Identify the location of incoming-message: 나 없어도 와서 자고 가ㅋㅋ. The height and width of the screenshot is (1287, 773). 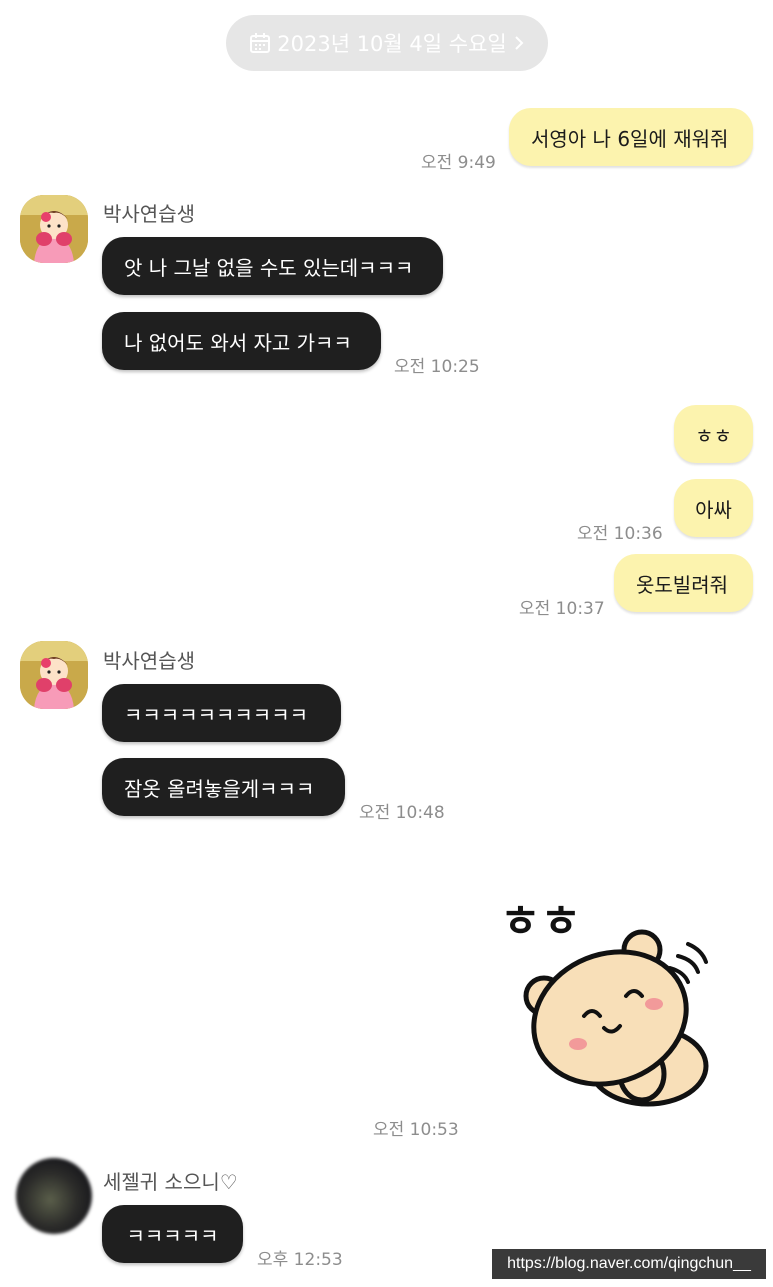
(241, 341).